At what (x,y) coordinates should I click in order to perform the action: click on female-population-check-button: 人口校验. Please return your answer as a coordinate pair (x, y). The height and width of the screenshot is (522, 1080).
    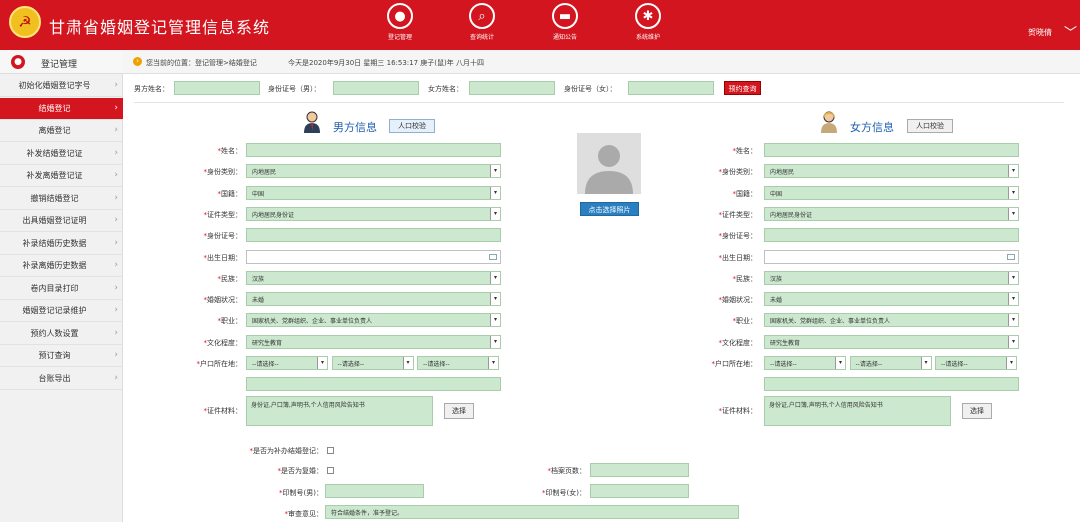
    Looking at the image, I should click on (930, 126).